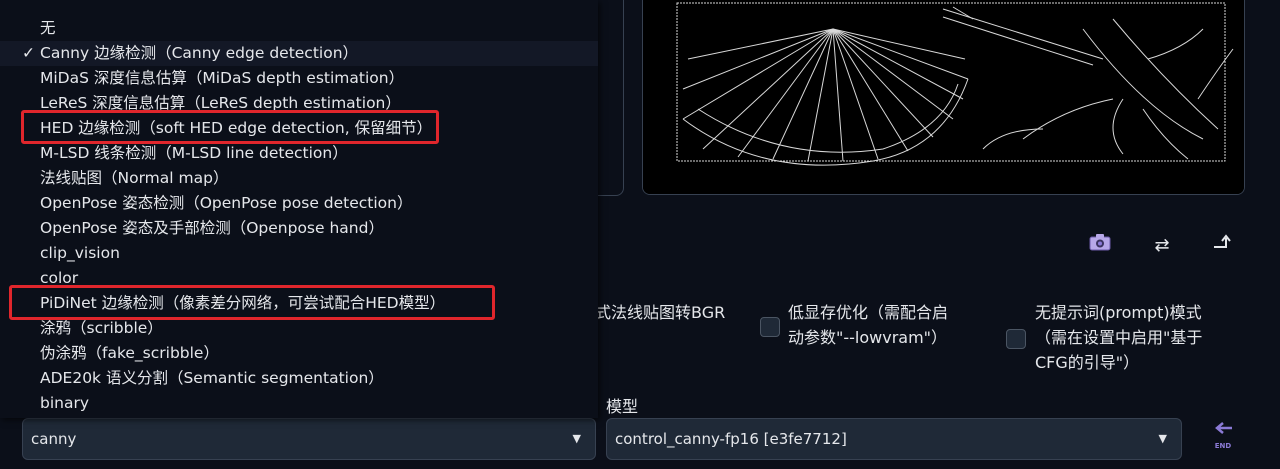 This screenshot has height=469, width=1280. Describe the element at coordinates (299, 53) in the screenshot. I see `dropdown-option-selected: ✓ Canny 边缘检测（Canny edge detection）` at that location.